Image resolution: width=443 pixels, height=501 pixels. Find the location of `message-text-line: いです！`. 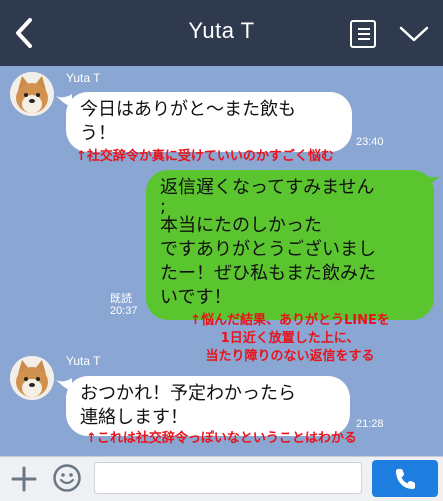

message-text-line: いです！ is located at coordinates (196, 297).